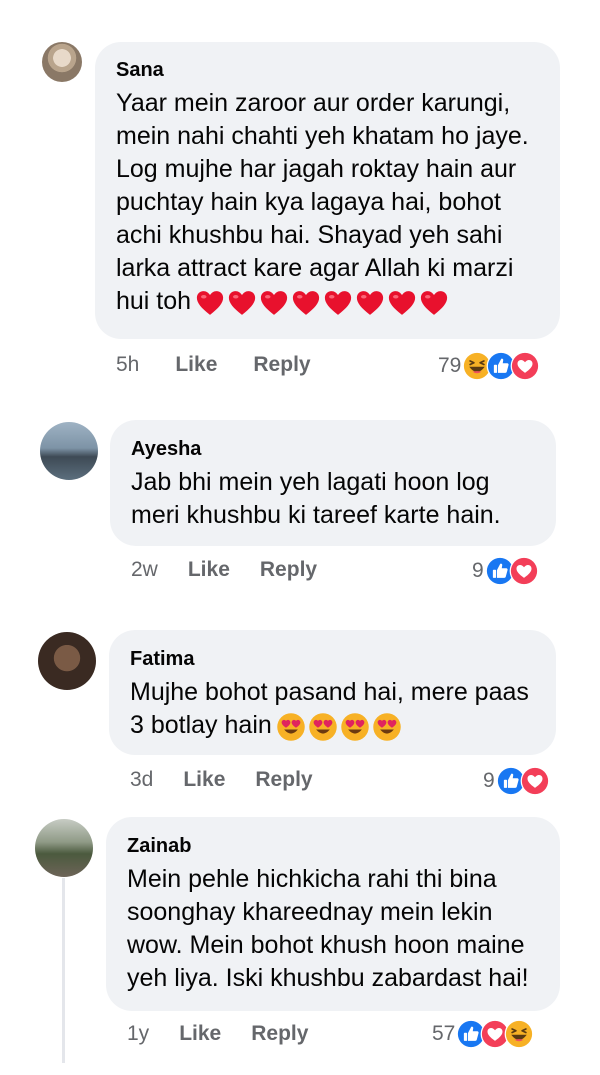 The width and height of the screenshot is (600, 1075). I want to click on haha-icon, so click(519, 1034).